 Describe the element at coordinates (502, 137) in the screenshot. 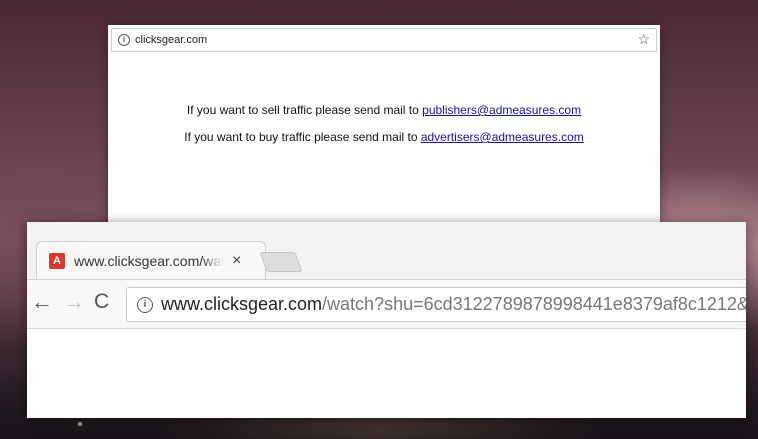

I see `advertisers-email-link: advertisers@admeasures.com` at that location.